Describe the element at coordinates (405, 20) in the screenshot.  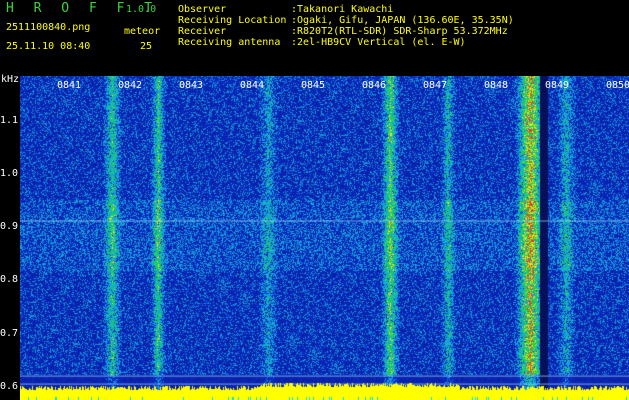
I see `info-value-location: Ogaki, Gifu, JAPAN (136.60E, 35.35N)` at that location.